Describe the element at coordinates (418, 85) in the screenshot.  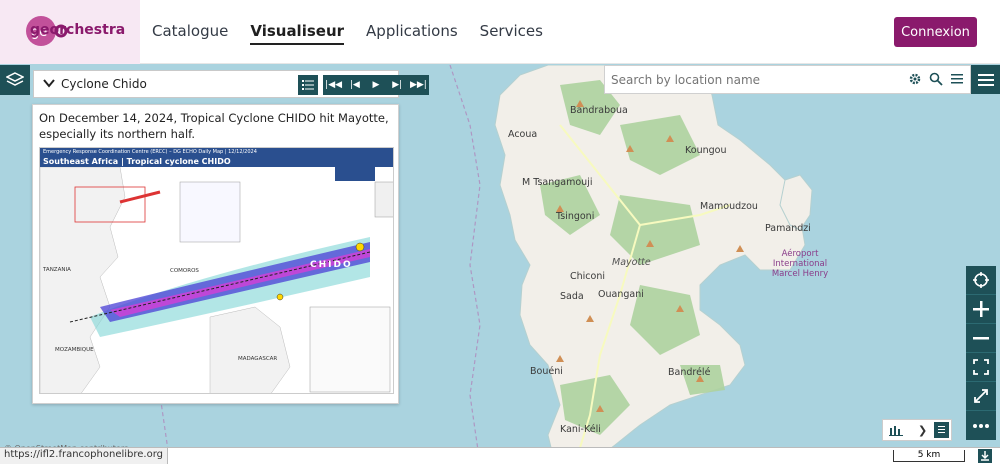
I see `skip-last-icon: ▶▶|` at that location.